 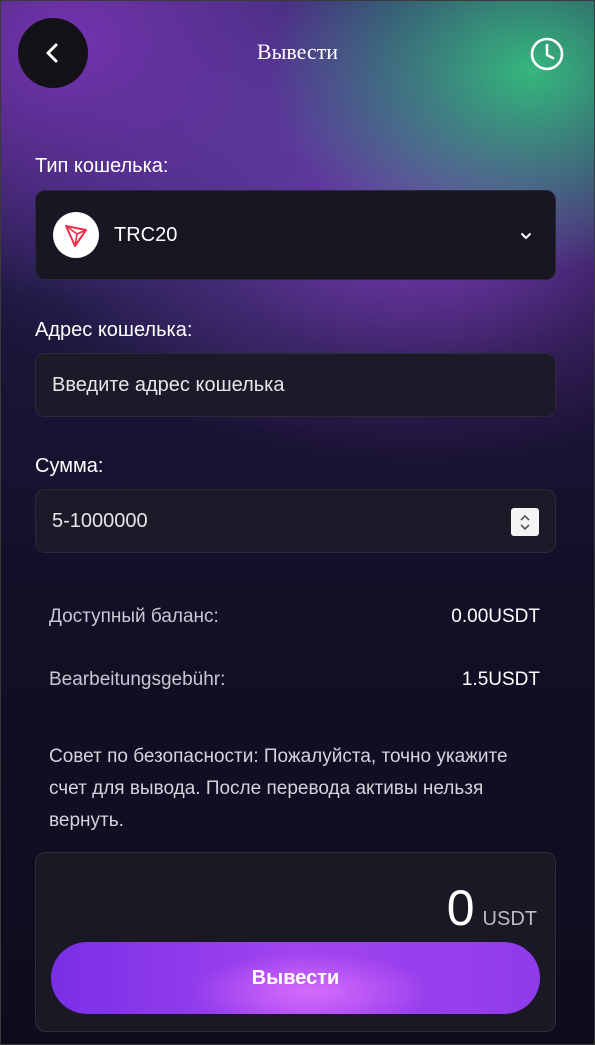 What do you see at coordinates (295, 978) in the screenshot?
I see `withdraw-button: Вывести` at bounding box center [295, 978].